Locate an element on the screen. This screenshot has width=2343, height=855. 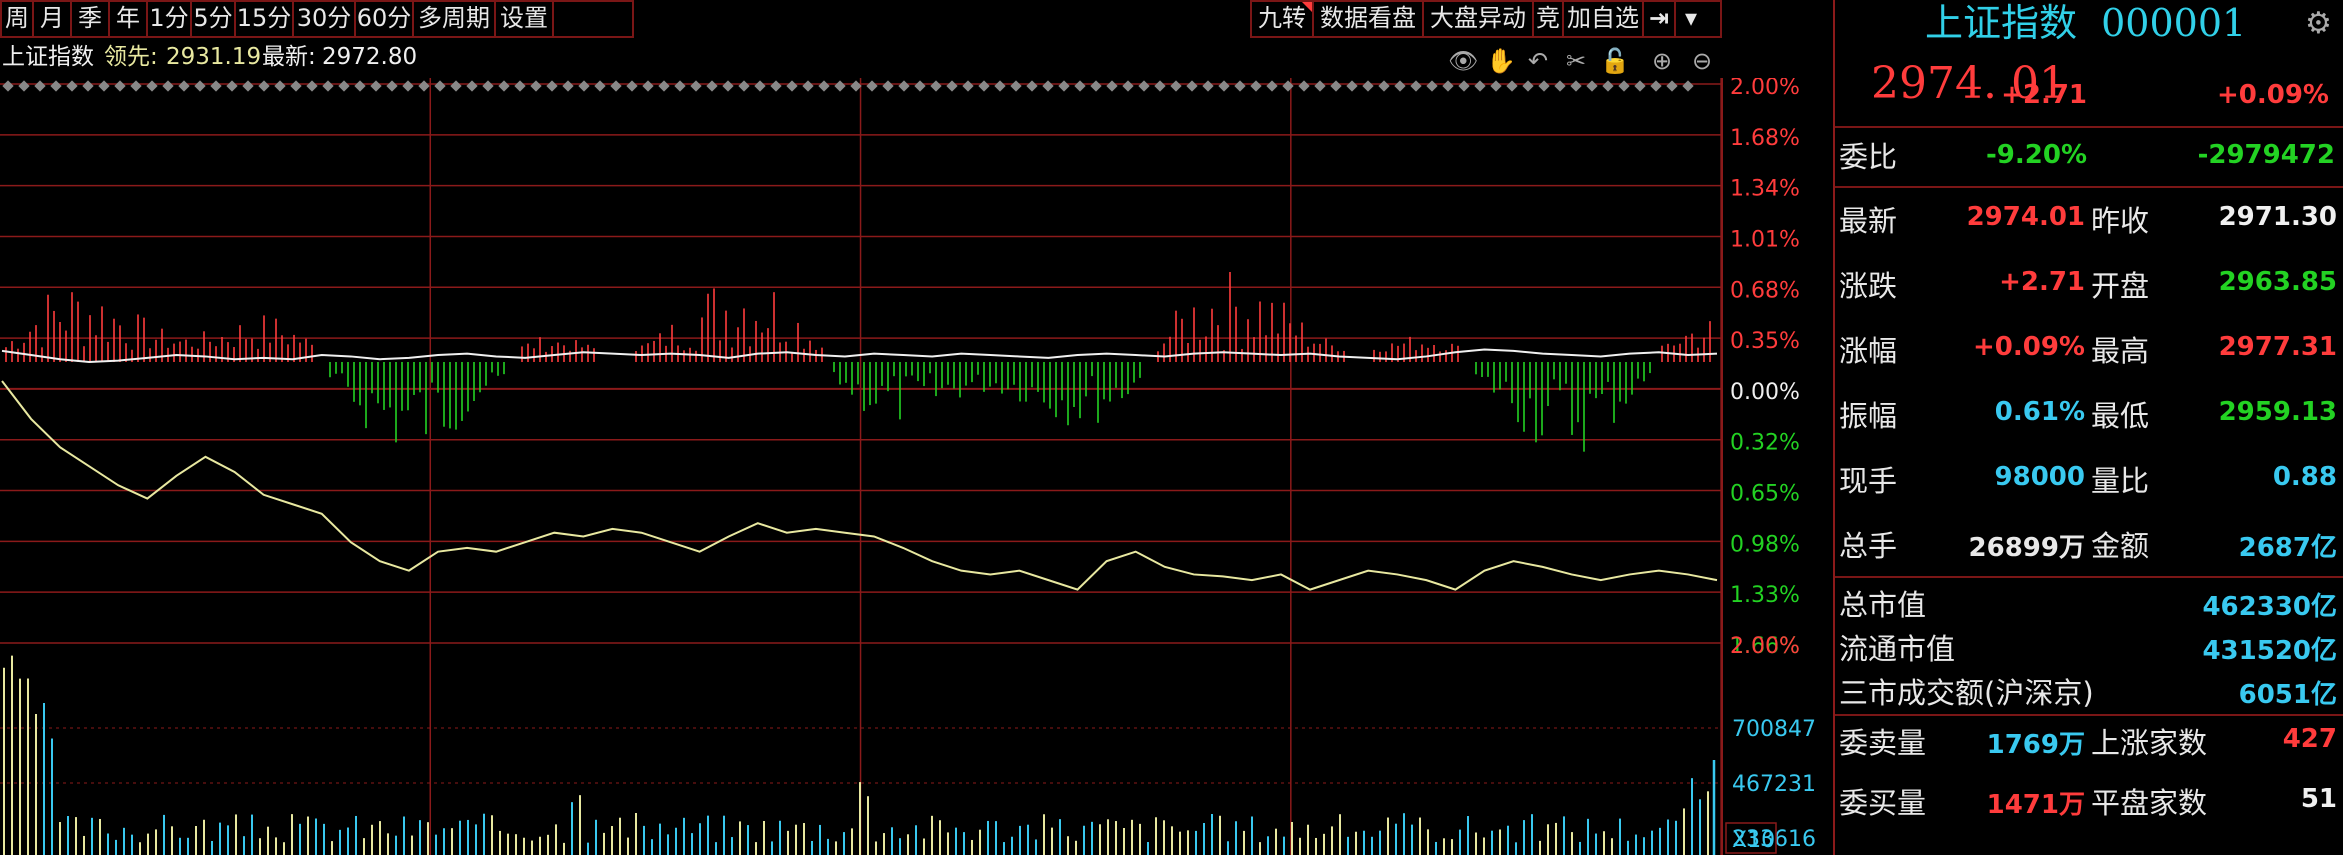
tool-button-3: 竞 is located at coordinates (1549, 18).